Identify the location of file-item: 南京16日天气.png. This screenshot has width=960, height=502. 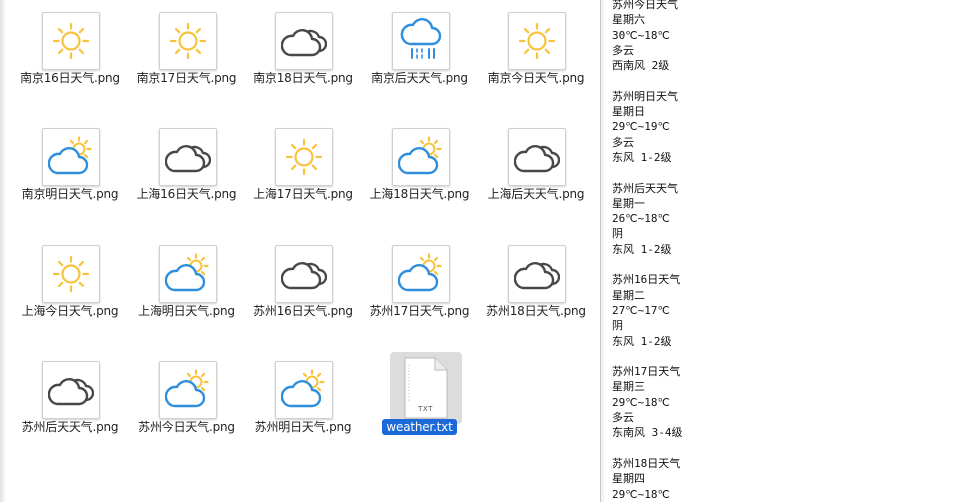
(72, 58).